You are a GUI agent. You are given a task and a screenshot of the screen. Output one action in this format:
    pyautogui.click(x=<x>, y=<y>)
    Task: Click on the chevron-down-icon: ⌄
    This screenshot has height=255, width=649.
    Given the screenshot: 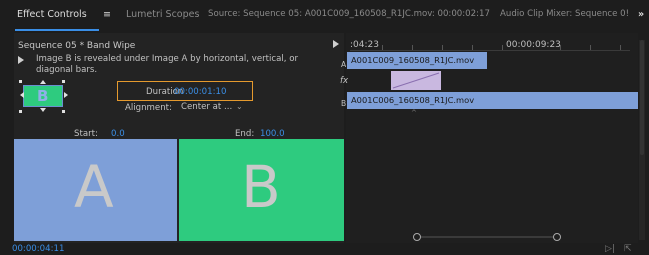 What is the action you would take?
    pyautogui.click(x=239, y=106)
    